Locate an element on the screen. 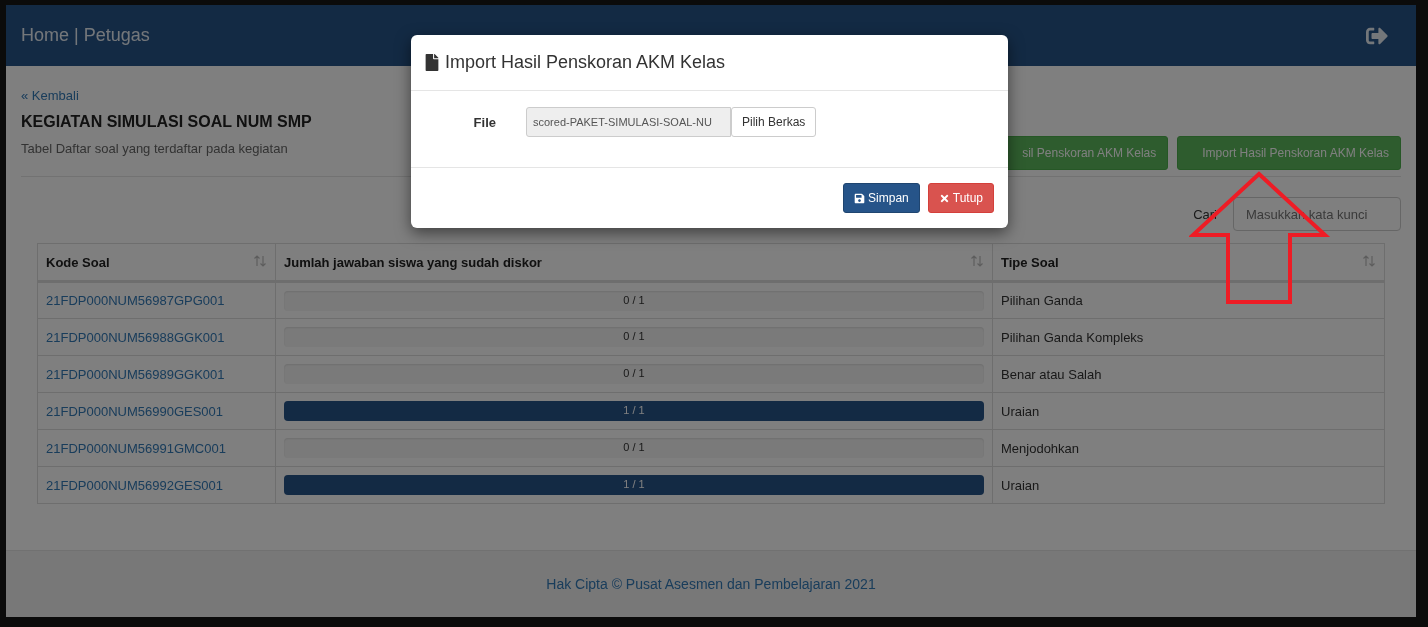 This screenshot has height=627, width=1428. table-cell: Pilihan Ganda Kompleks is located at coordinates (1188, 337).